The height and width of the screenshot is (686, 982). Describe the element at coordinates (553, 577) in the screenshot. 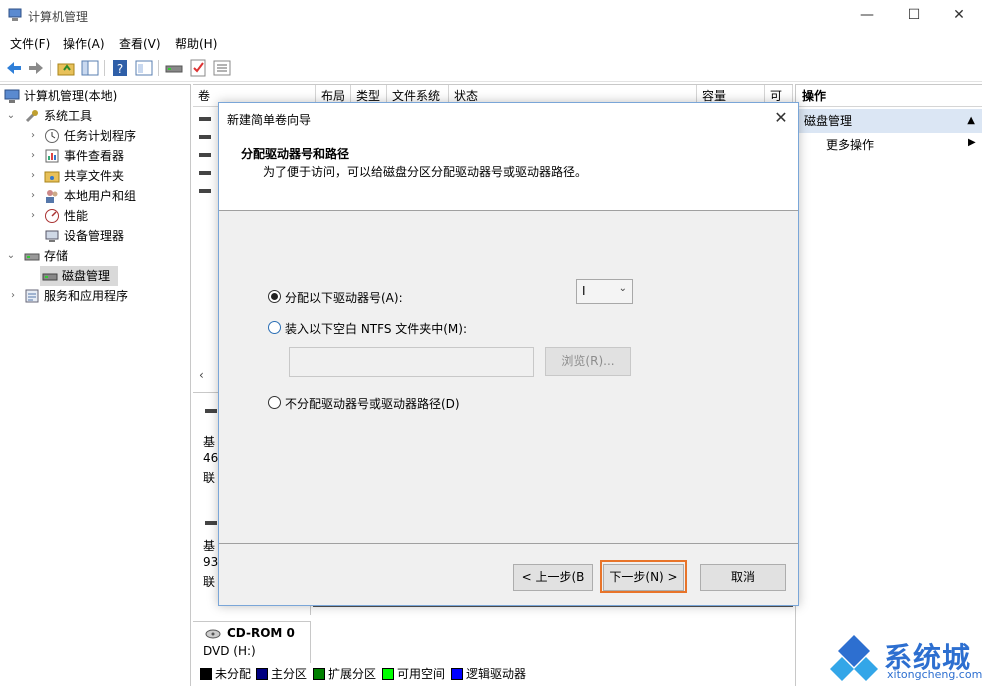

I see `back-button: < 上一步(B` at that location.